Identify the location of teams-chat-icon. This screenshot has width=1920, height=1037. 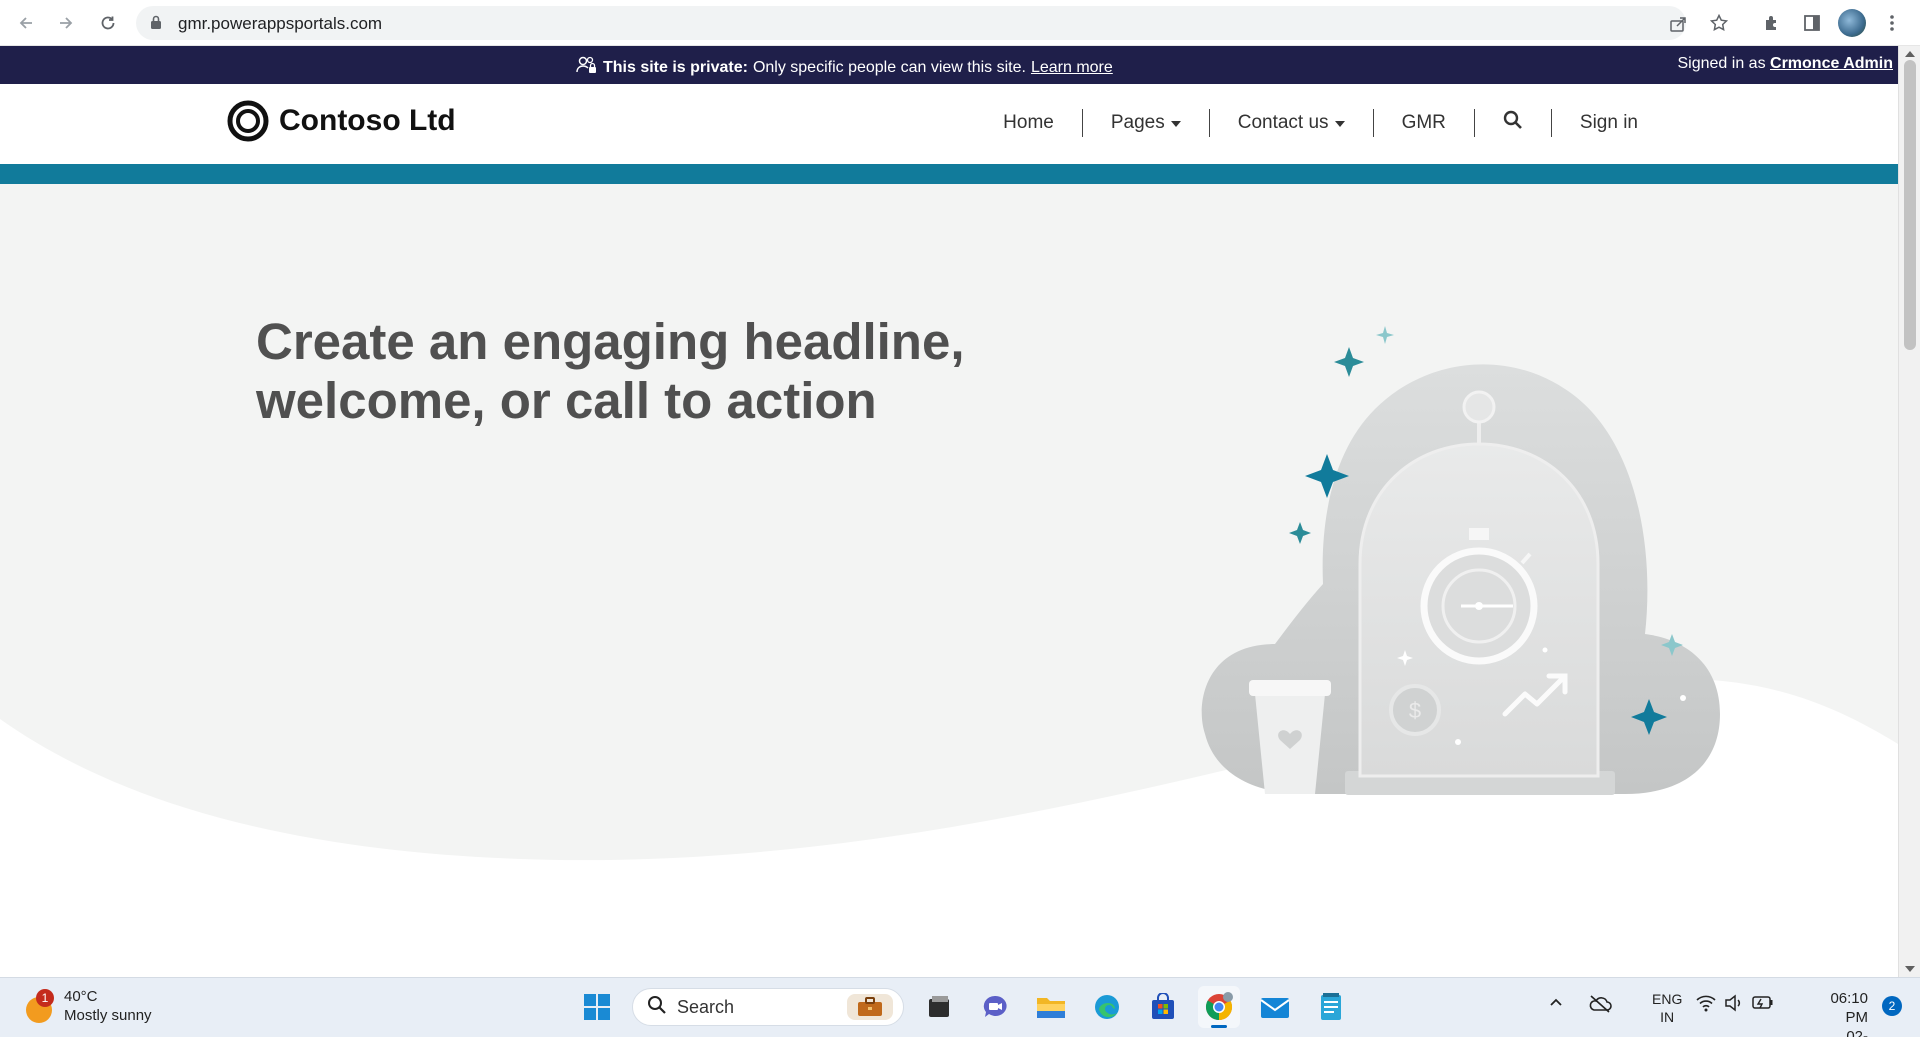
(995, 1007).